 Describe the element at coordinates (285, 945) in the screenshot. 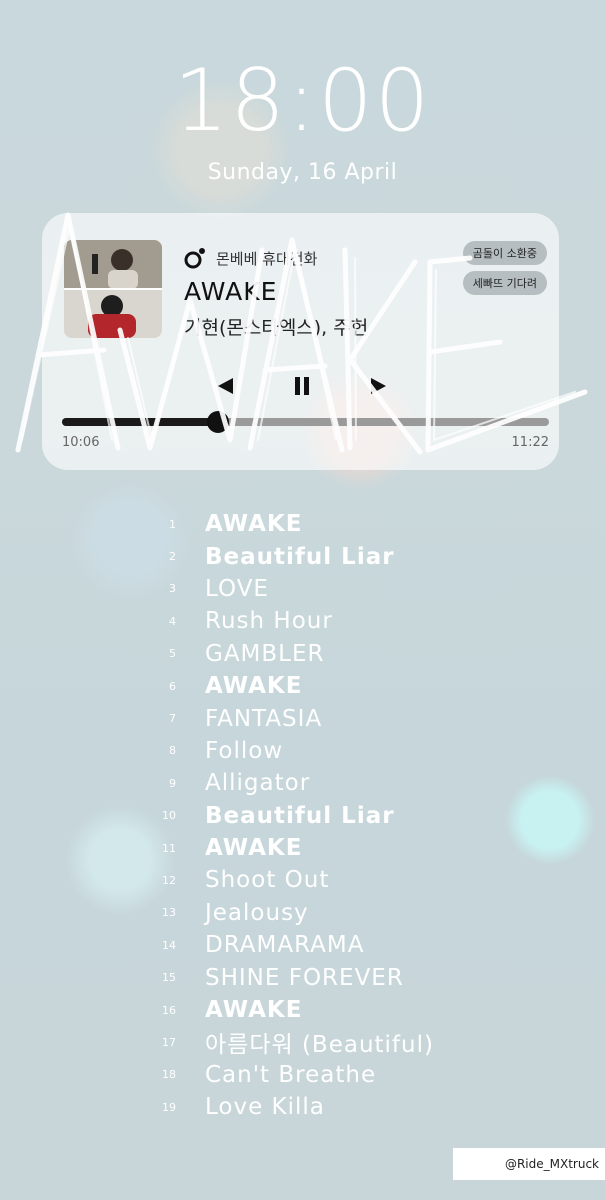

I see `track-title: DRAMARAMA` at that location.